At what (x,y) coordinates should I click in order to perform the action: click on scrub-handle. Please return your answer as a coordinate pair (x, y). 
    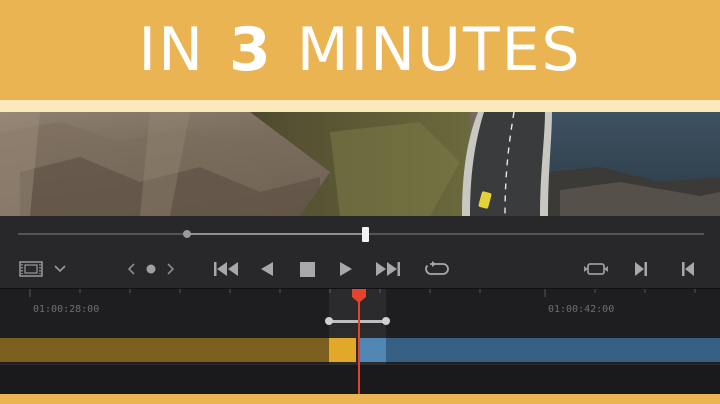
    Looking at the image, I should click on (365, 234).